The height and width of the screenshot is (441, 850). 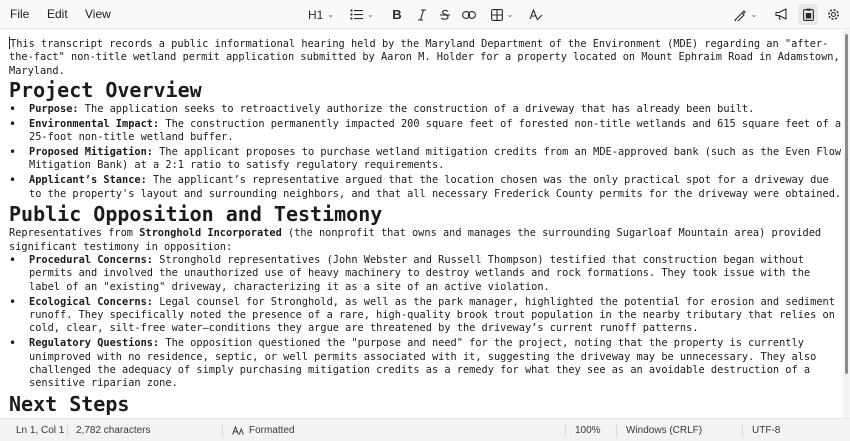 I want to click on bold-icon: B, so click(x=397, y=14).